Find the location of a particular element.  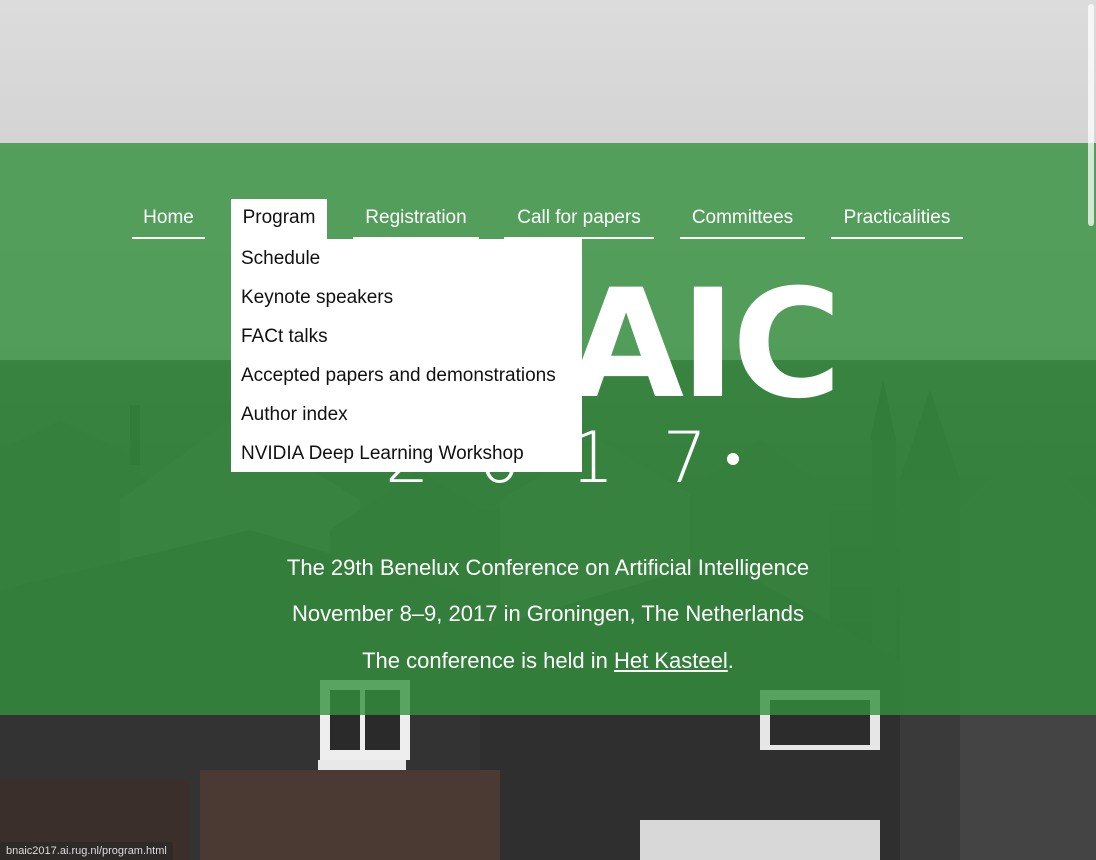

venue-suffix: . is located at coordinates (730, 660).